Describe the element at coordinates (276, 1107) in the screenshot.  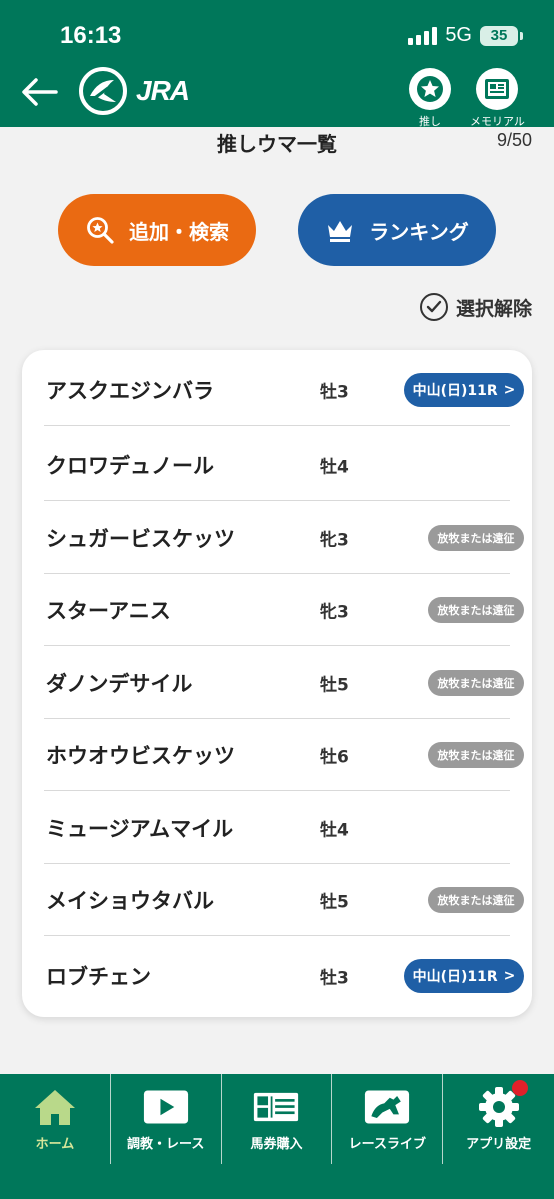
I see `ticket-icon` at that location.